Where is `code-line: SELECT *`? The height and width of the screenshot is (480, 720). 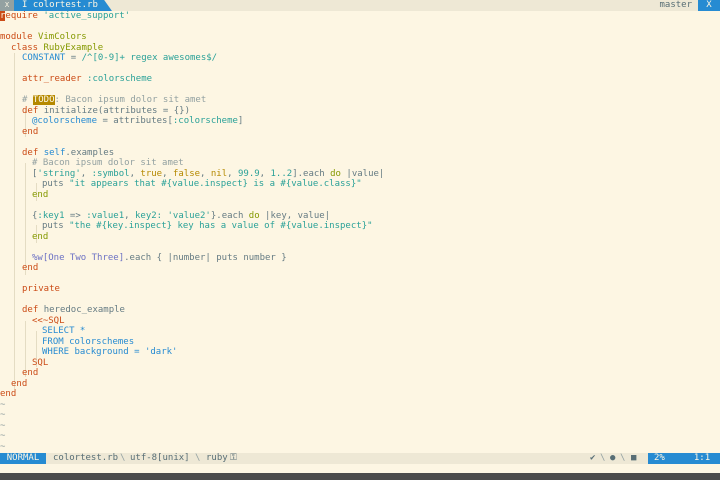 code-line: SELECT * is located at coordinates (63, 331).